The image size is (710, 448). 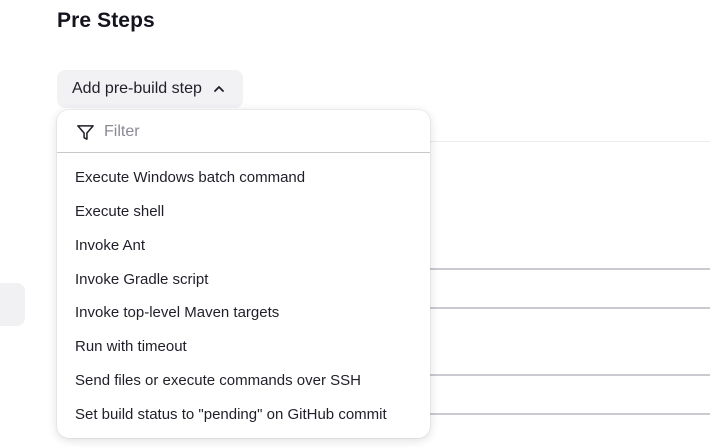 I want to click on menu-item-invoke-gradle-script: Invoke Gradle script, so click(x=141, y=280).